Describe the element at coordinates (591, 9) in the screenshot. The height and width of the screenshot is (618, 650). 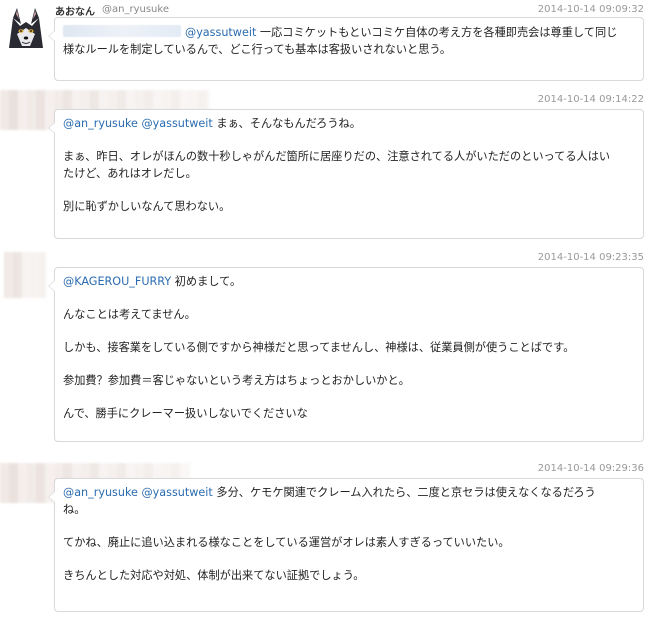
I see `timestamp: 2014-10-14 09:09:32` at that location.